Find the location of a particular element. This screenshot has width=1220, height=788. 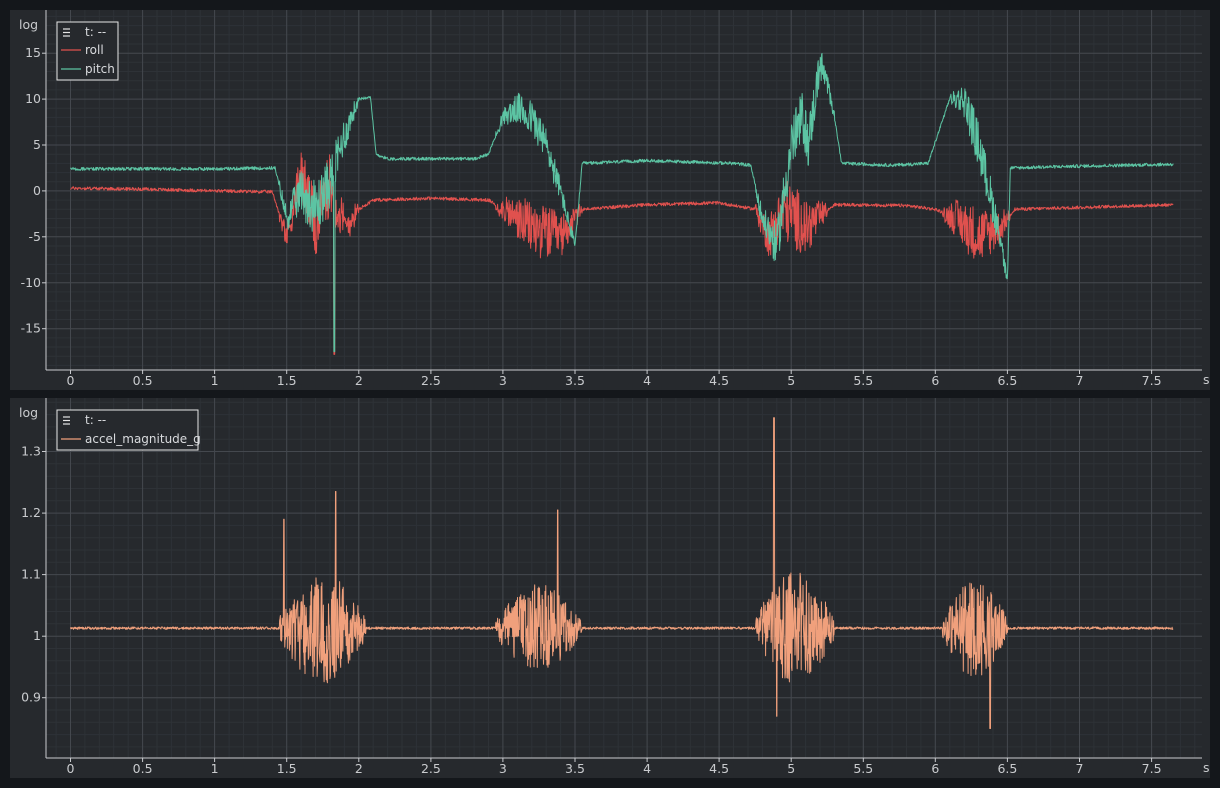

y-tick-label: 15 is located at coordinates (33, 52).